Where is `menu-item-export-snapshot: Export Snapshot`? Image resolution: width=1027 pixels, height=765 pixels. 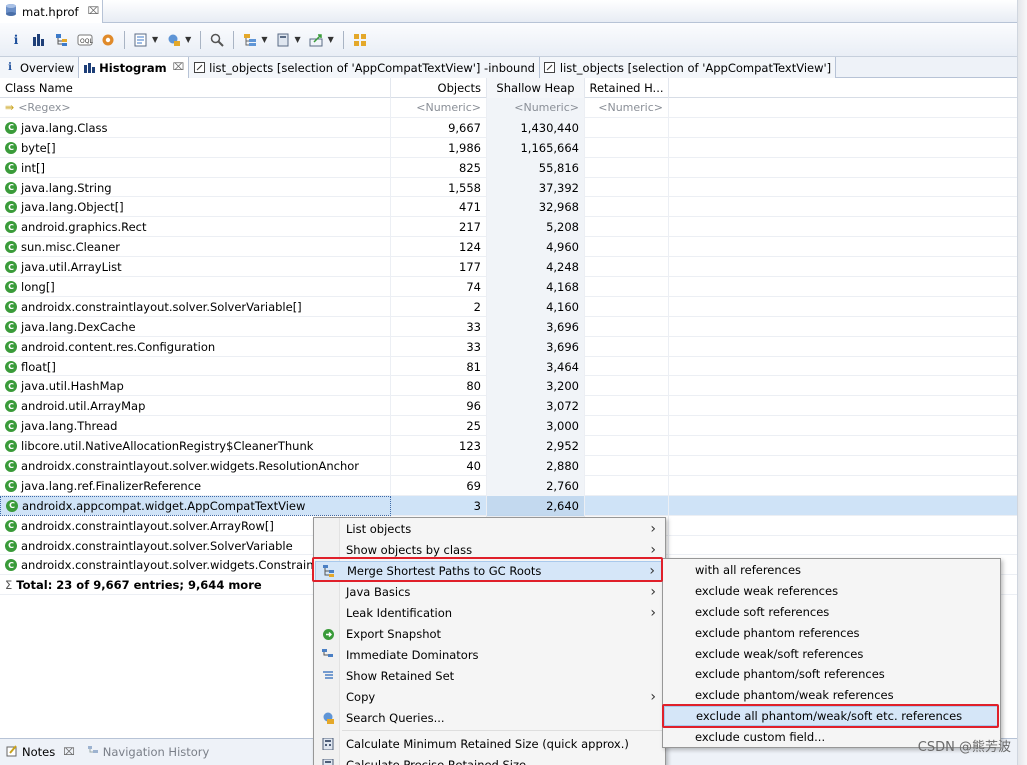
menu-item-export-snapshot: Export Snapshot is located at coordinates (489, 634).